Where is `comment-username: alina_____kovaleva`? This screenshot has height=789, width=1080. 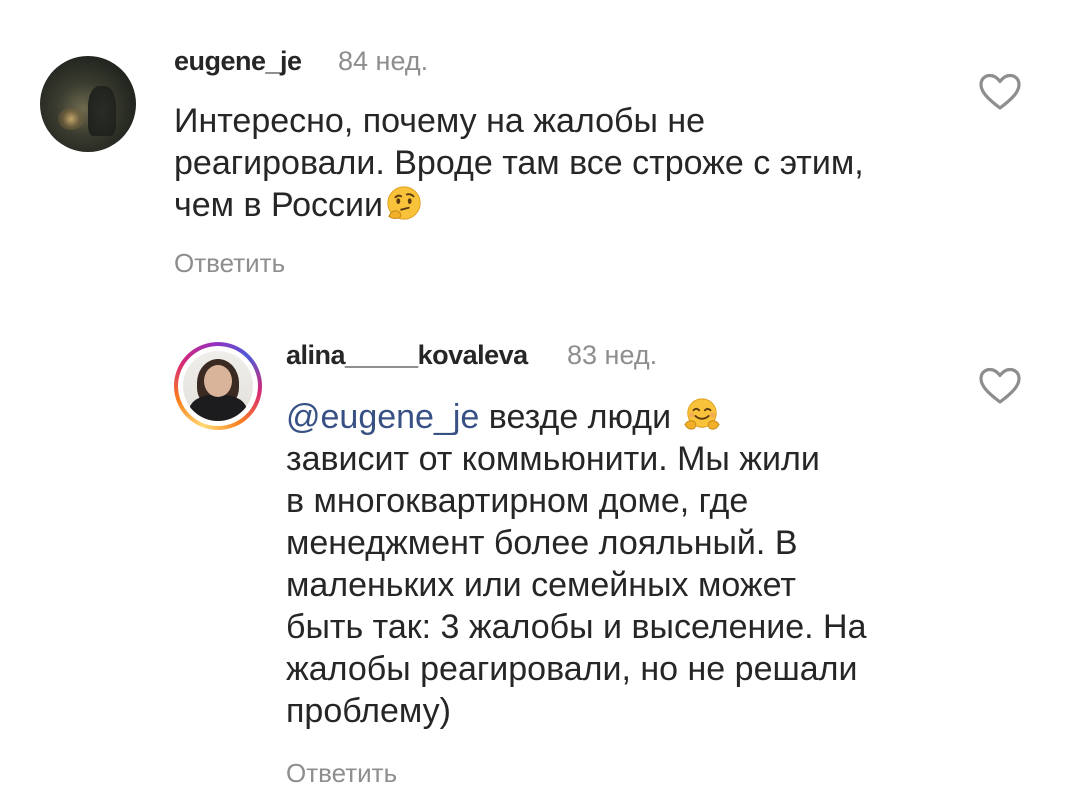
comment-username: alina_____kovaleva is located at coordinates (407, 355).